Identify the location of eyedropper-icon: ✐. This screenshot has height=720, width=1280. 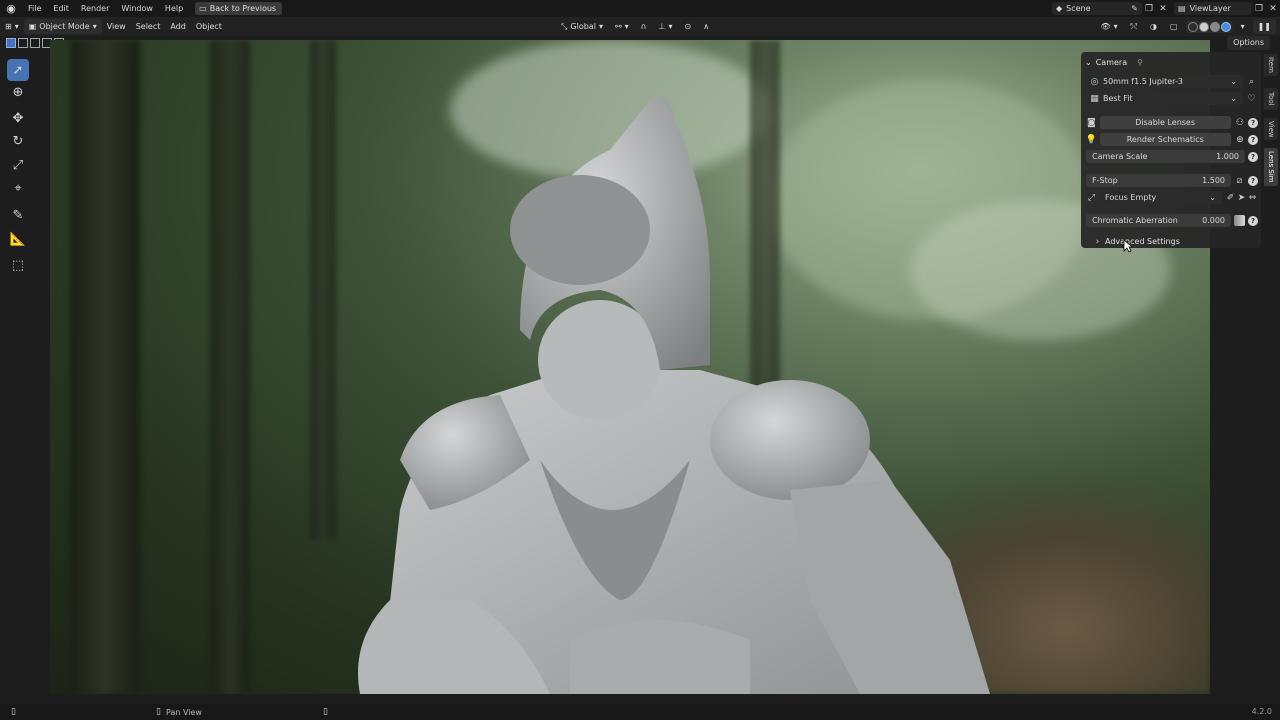
(1230, 197).